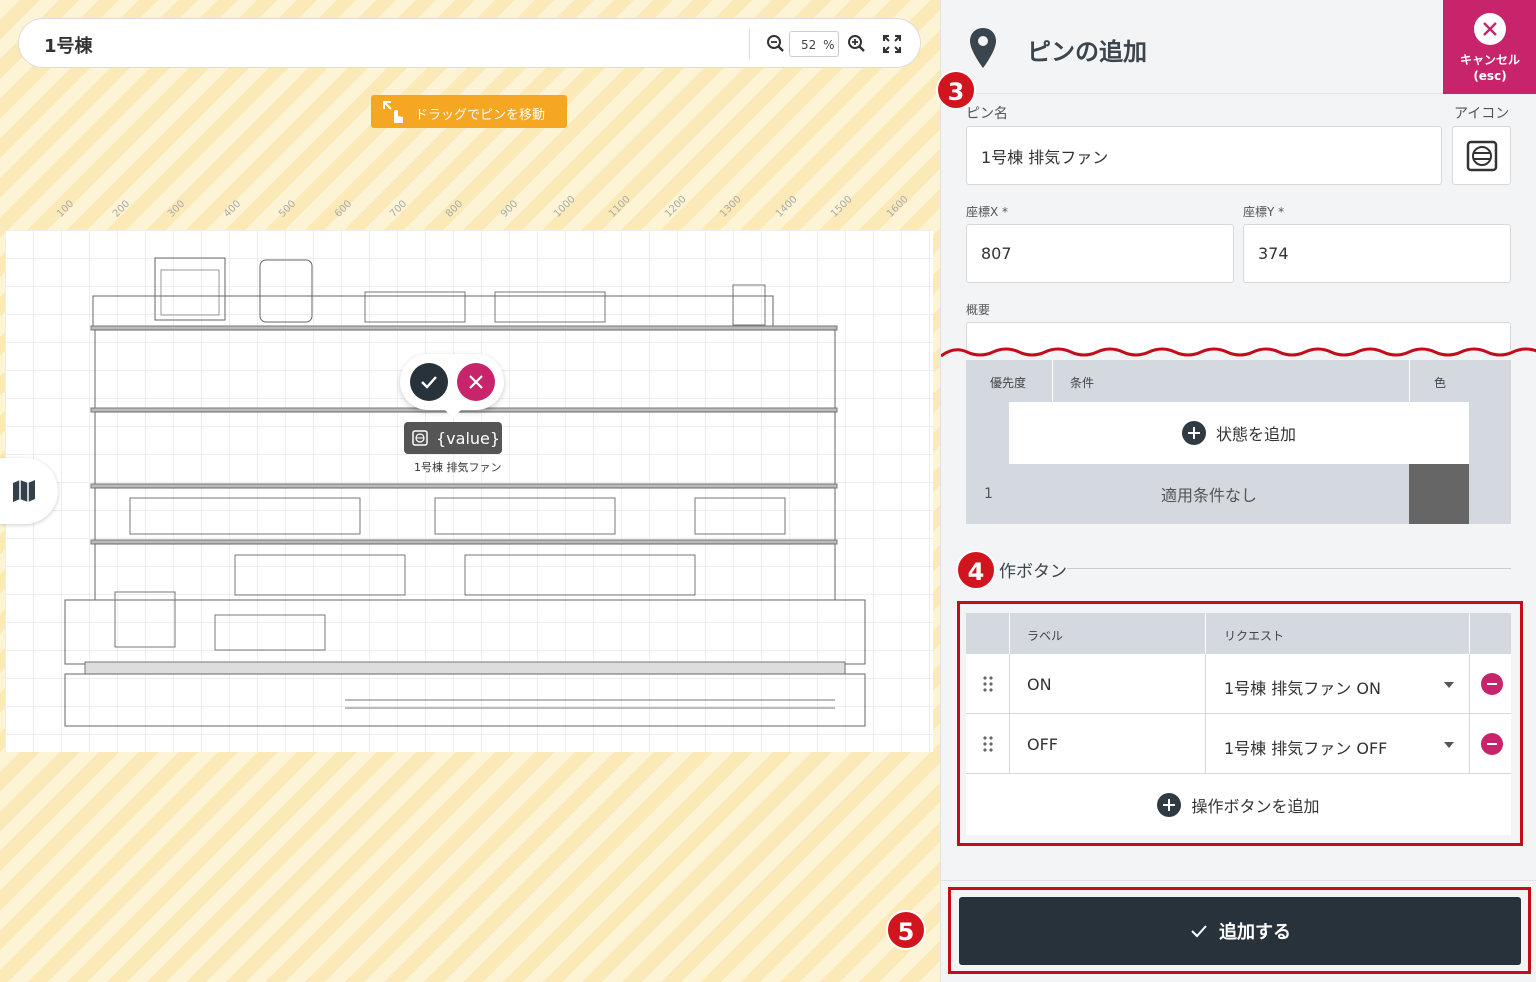 Image resolution: width=1536 pixels, height=982 pixels. Describe the element at coordinates (1082, 383) in the screenshot. I see `condition-header: 条件` at that location.